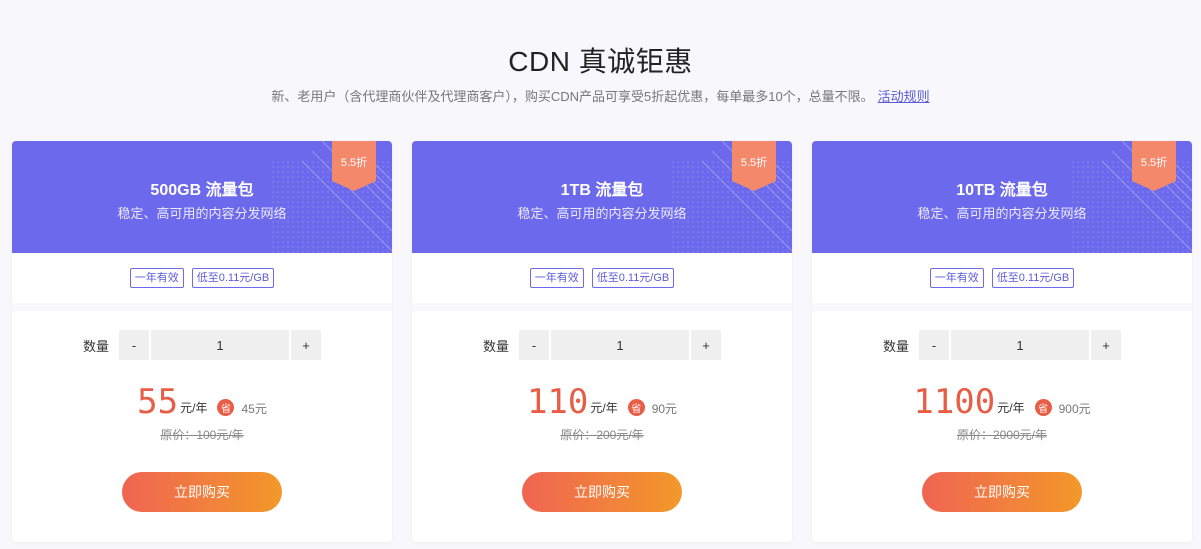 The height and width of the screenshot is (549, 1201). I want to click on package-name: 1TB 流量包, so click(602, 190).